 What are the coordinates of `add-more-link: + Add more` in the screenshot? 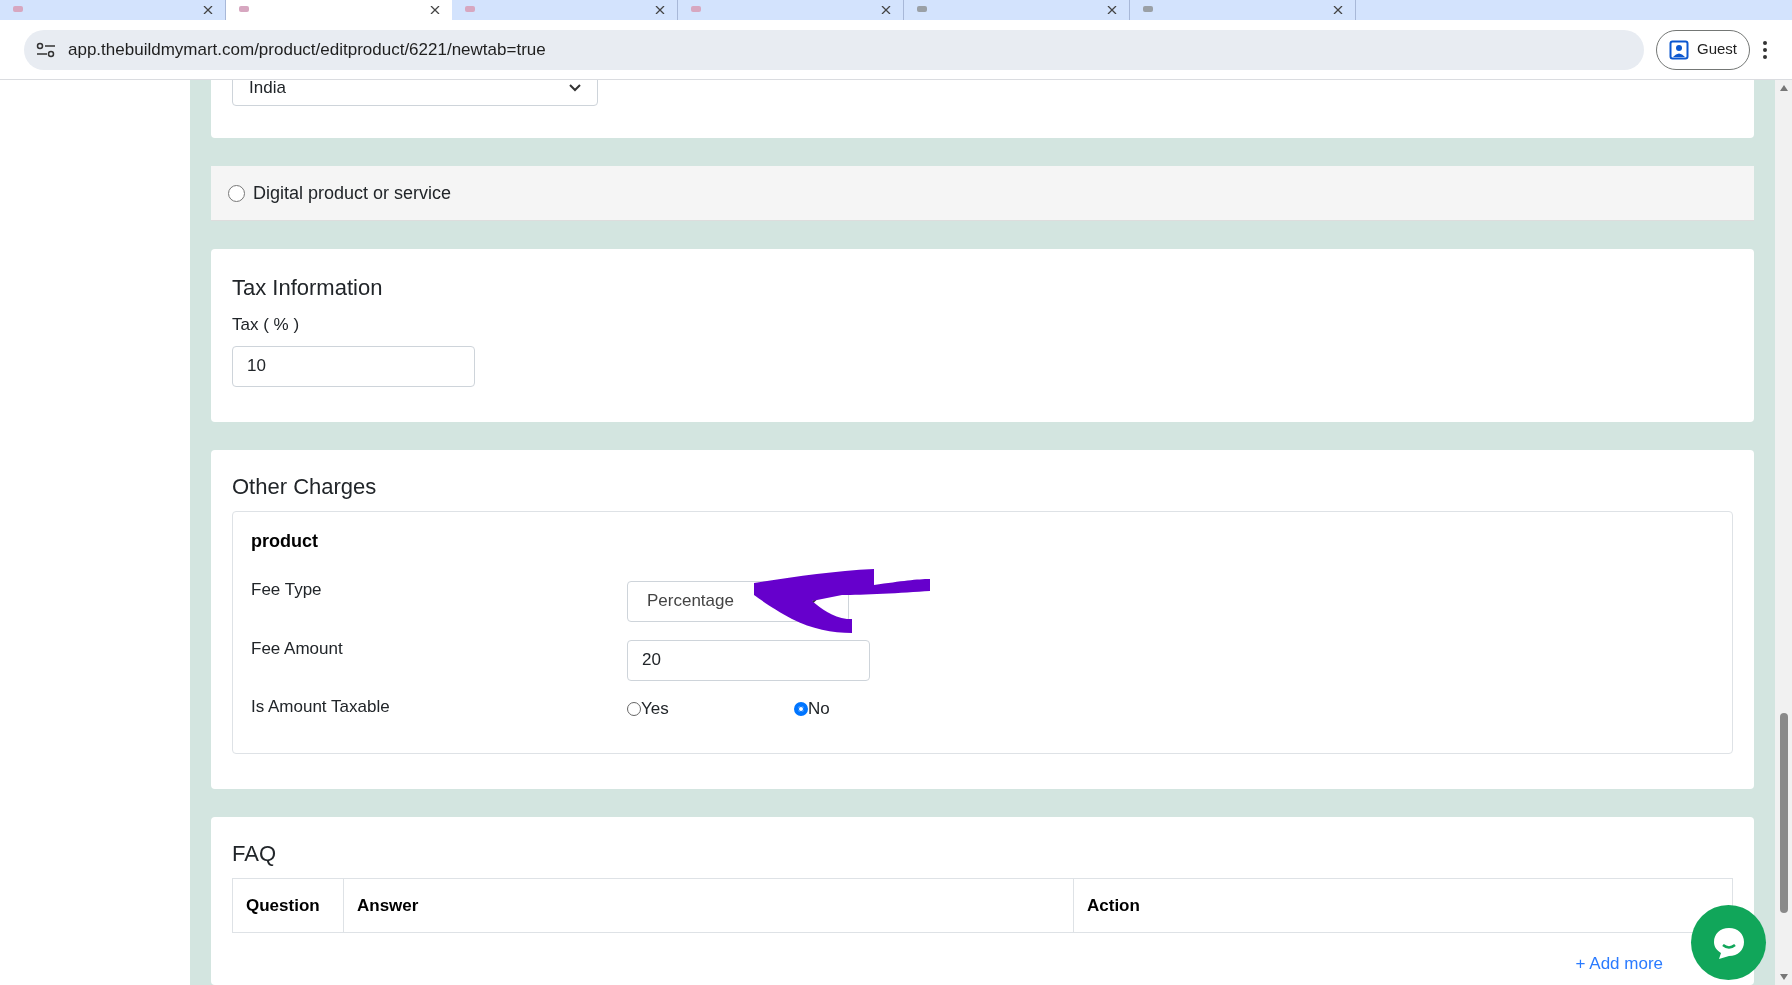 It's located at (1619, 964).